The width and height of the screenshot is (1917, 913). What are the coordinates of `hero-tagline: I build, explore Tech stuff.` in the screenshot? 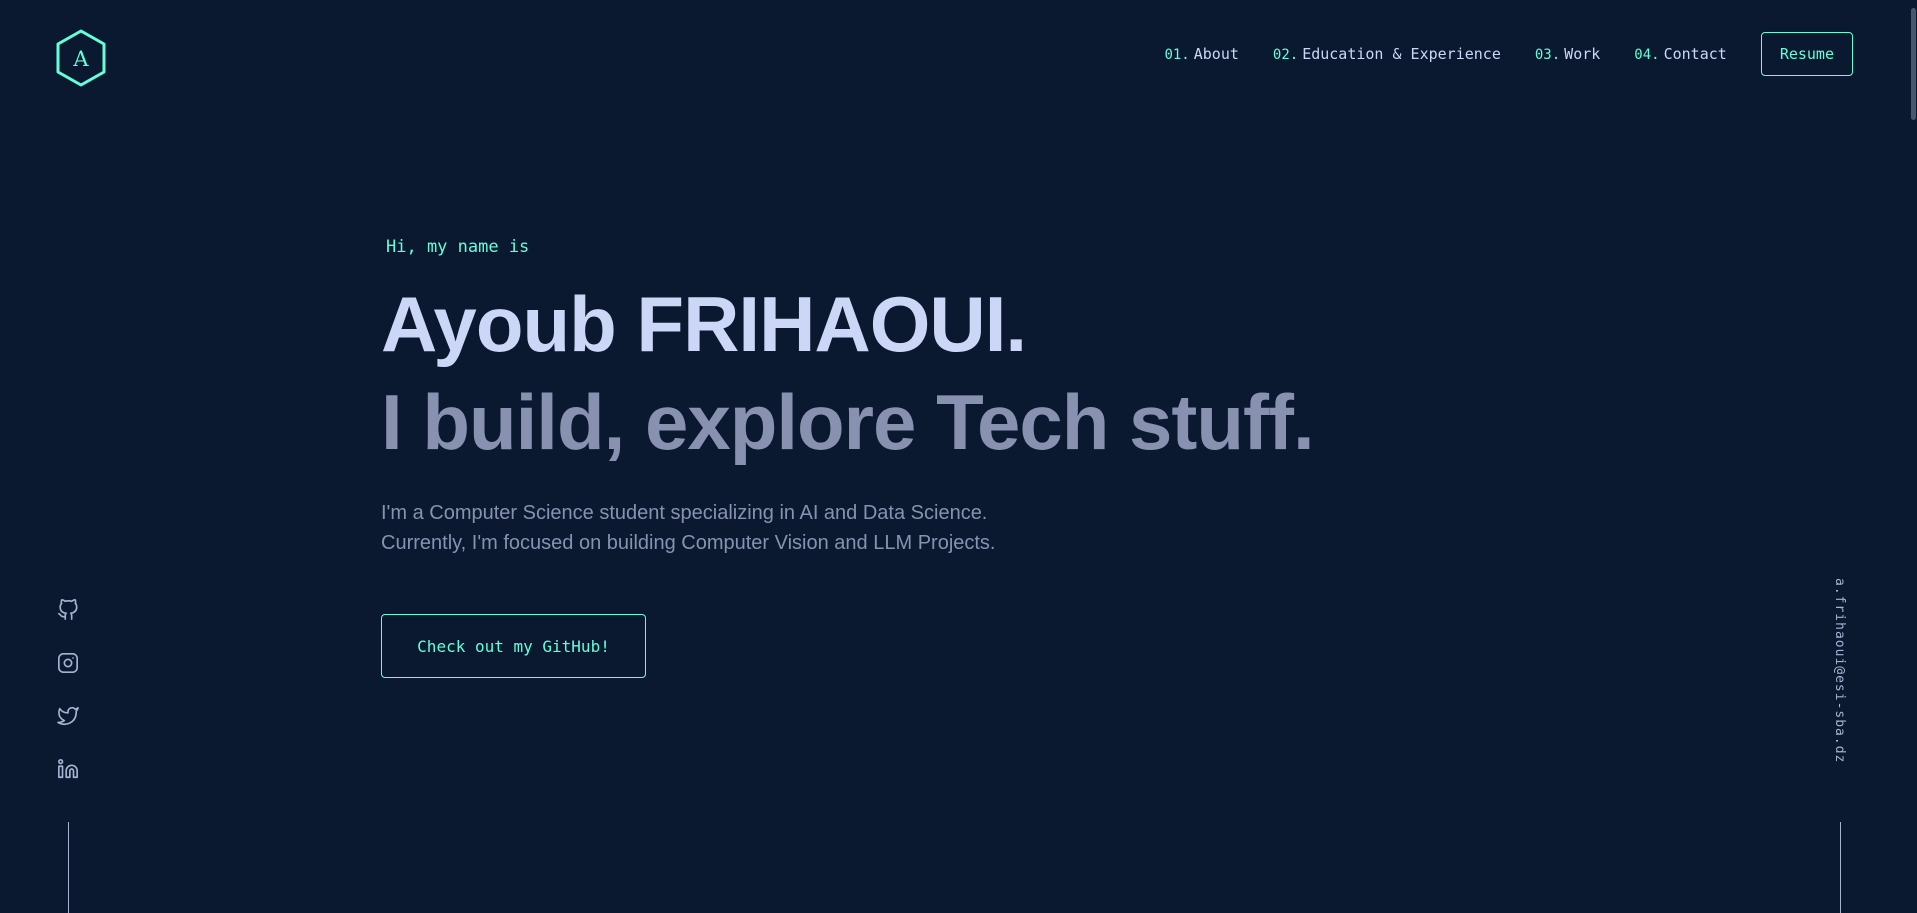 It's located at (848, 422).